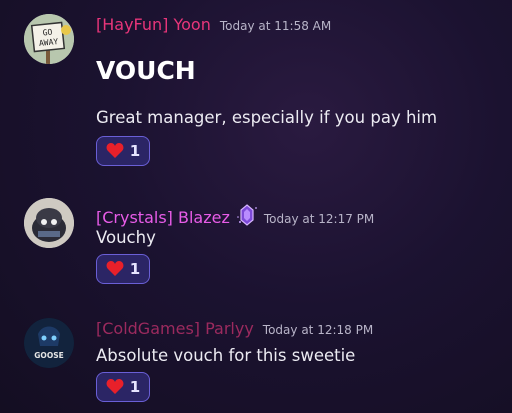 The image size is (512, 413). I want to click on message-content: Vouchy, so click(126, 237).